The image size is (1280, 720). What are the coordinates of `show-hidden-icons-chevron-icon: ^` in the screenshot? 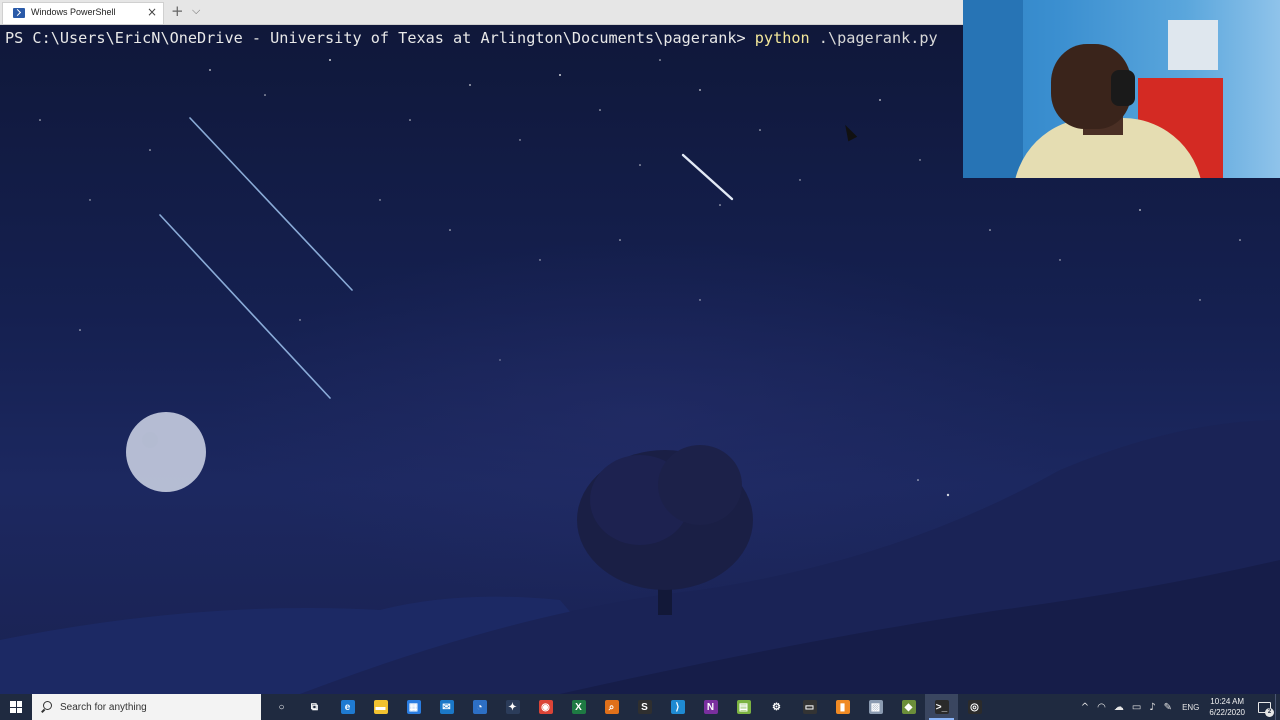 It's located at (1085, 707).